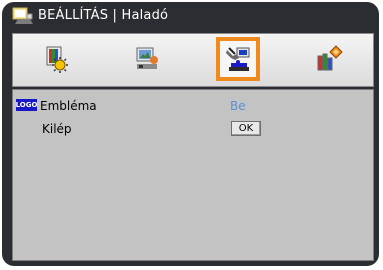 This screenshot has width=383, height=270. I want to click on menu-row-exit: Kilép OK, so click(193, 129).